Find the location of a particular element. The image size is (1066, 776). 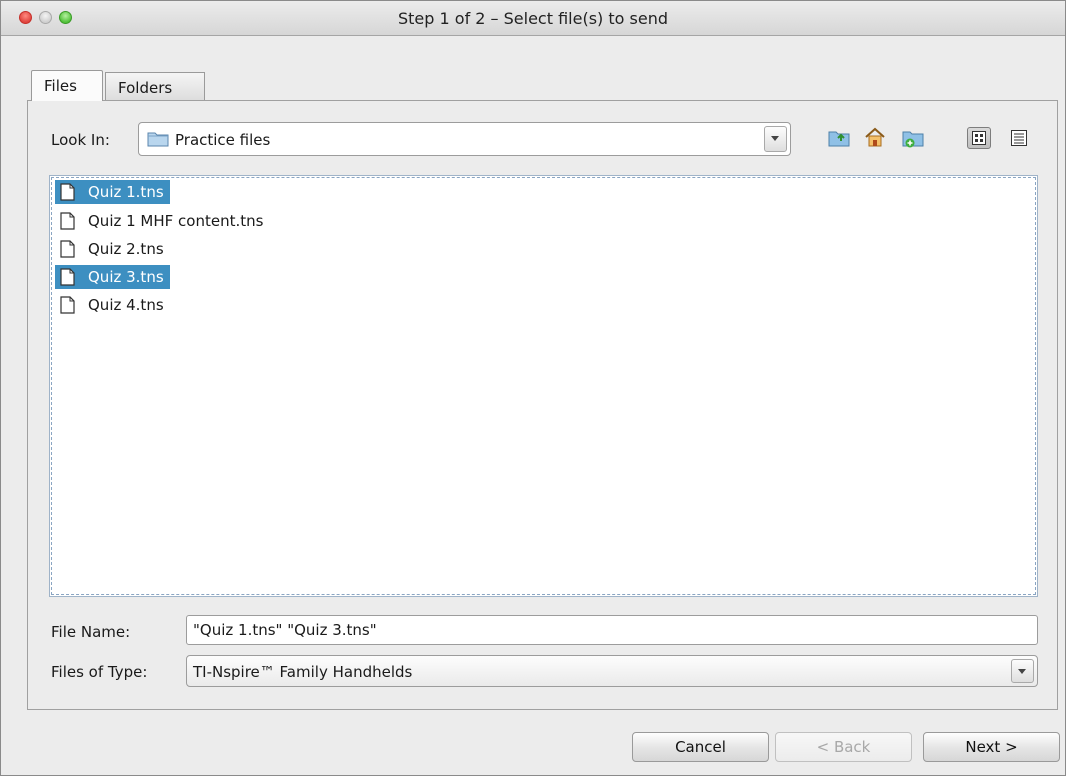

list-view-icon is located at coordinates (979, 138).